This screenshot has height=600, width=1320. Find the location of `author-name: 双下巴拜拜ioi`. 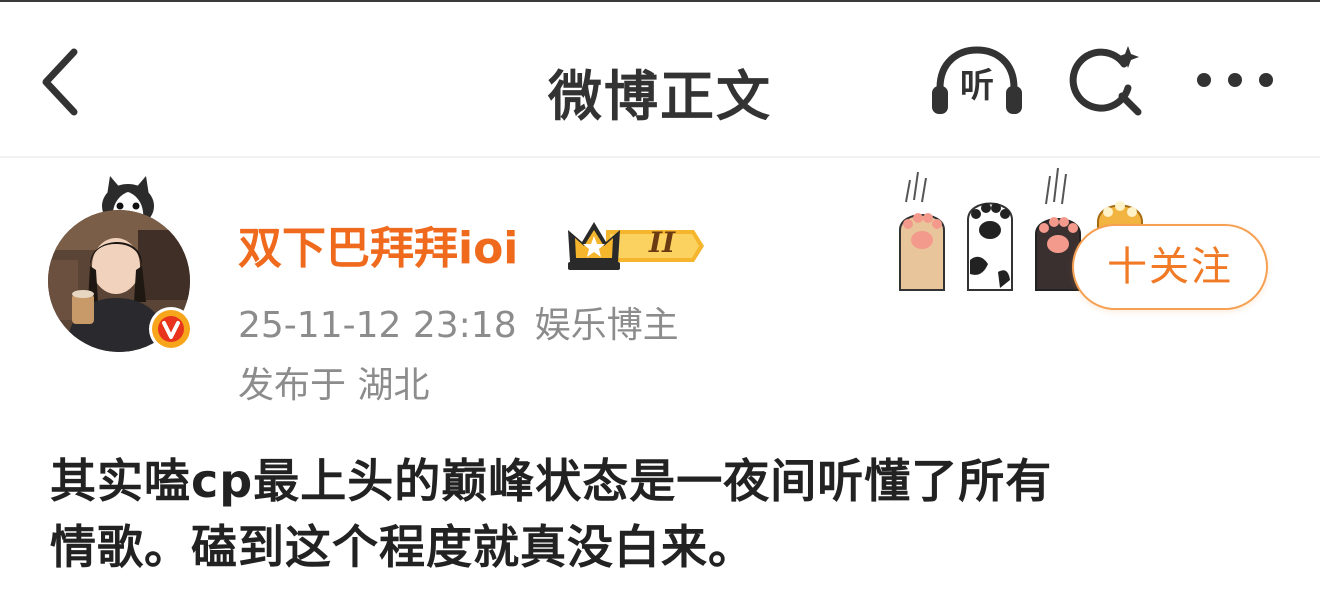

author-name: 双下巴拜拜ioi is located at coordinates (378, 244).